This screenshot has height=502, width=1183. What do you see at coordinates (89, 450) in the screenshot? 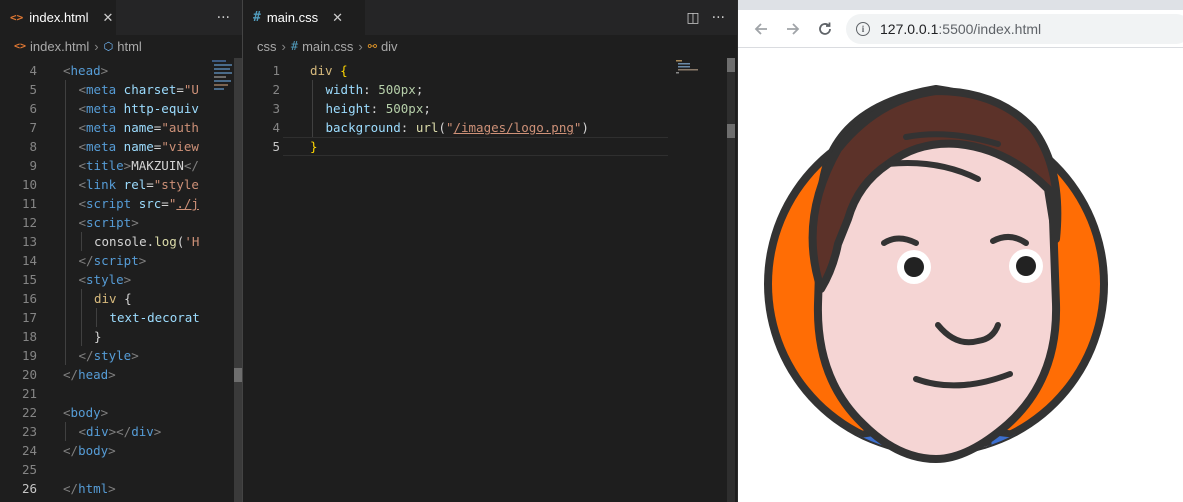
I see `code-text: </body>` at bounding box center [89, 450].